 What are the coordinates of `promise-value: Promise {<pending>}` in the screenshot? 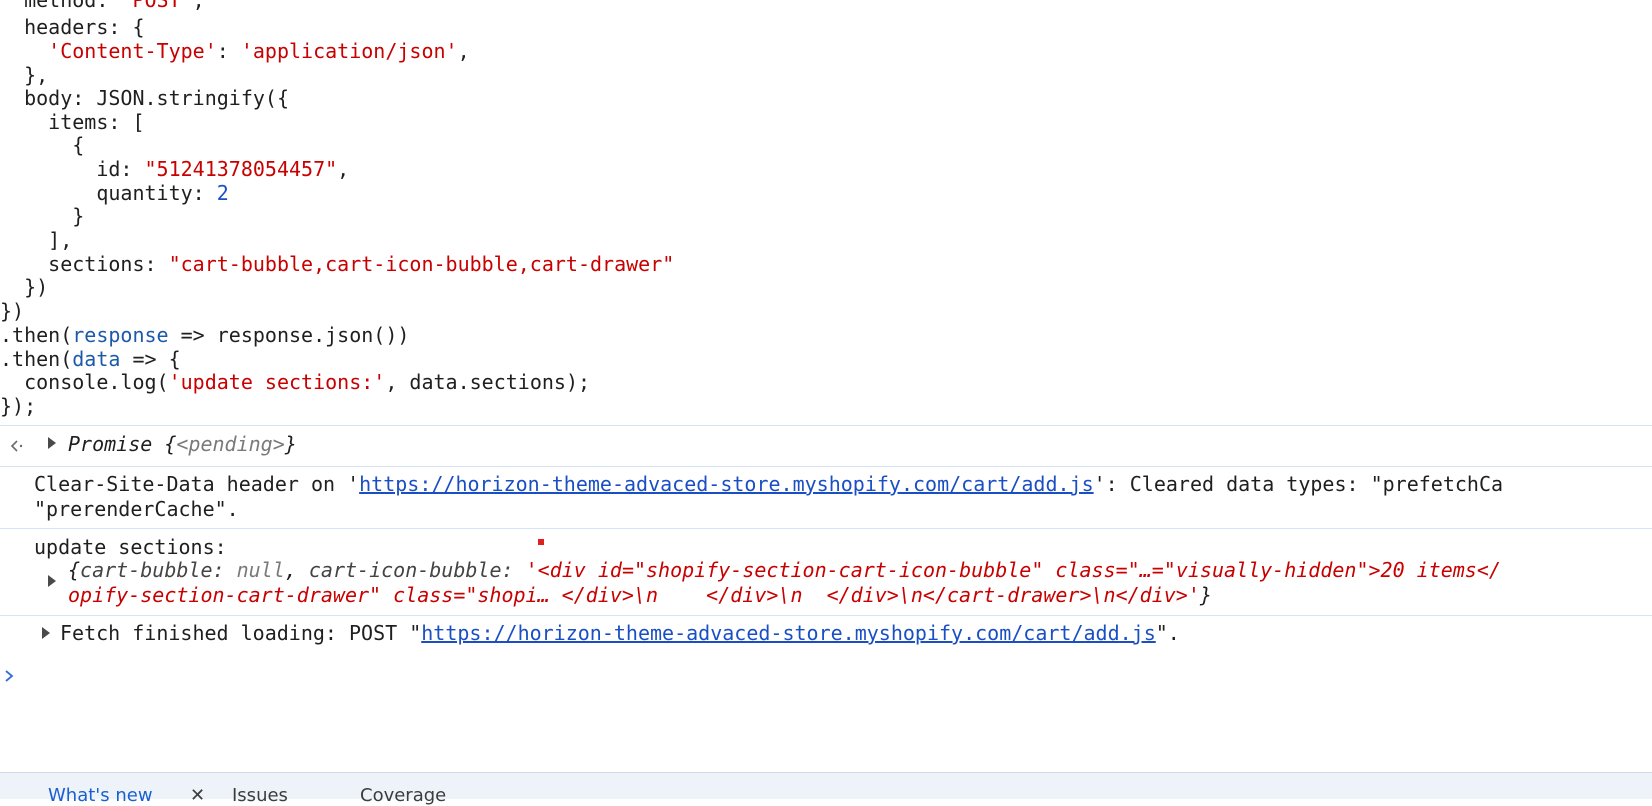 It's located at (182, 444).